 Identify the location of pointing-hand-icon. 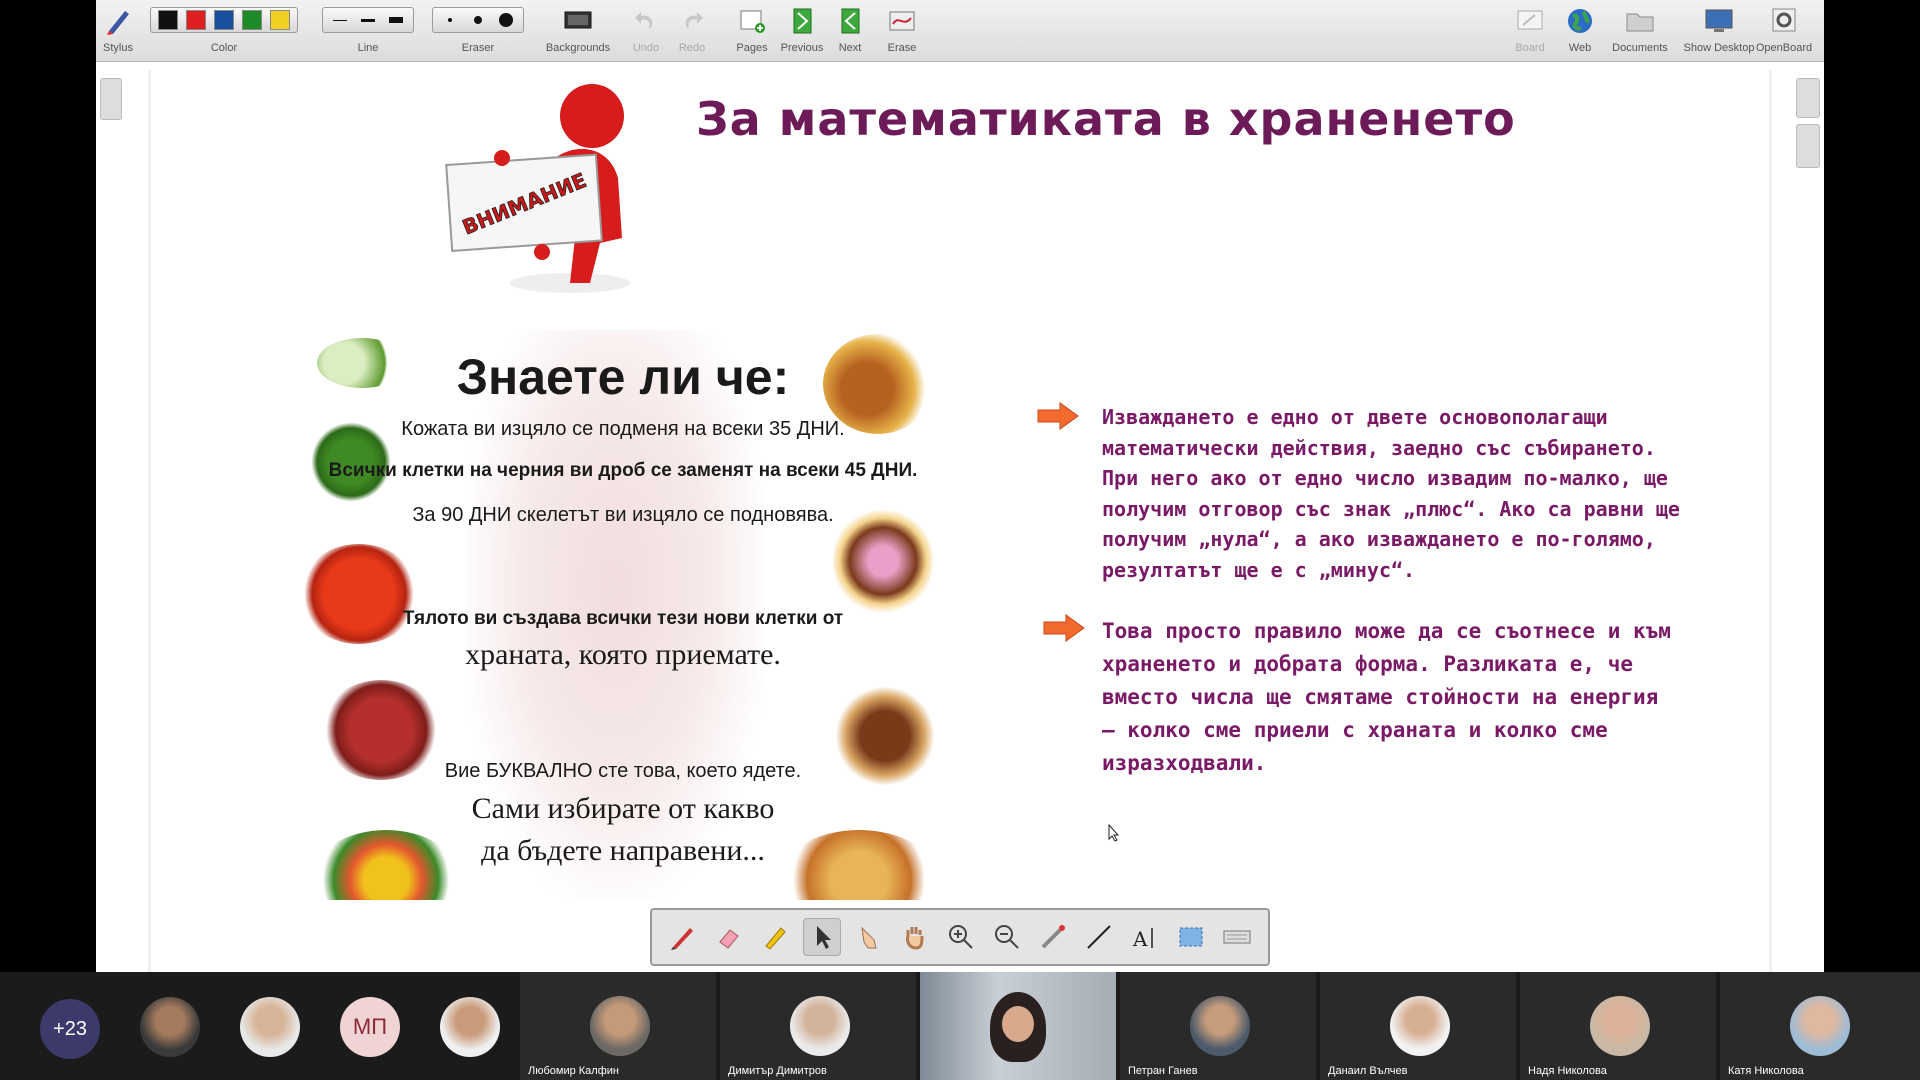
(869, 937).